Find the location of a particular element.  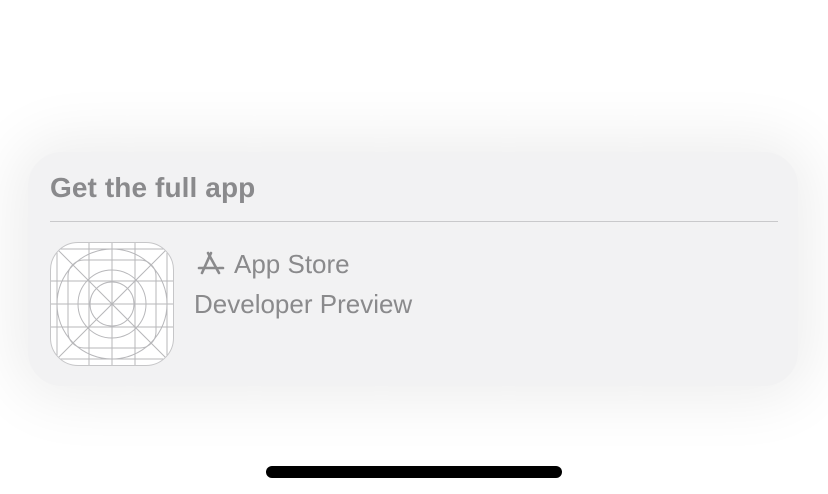

divider is located at coordinates (414, 221).